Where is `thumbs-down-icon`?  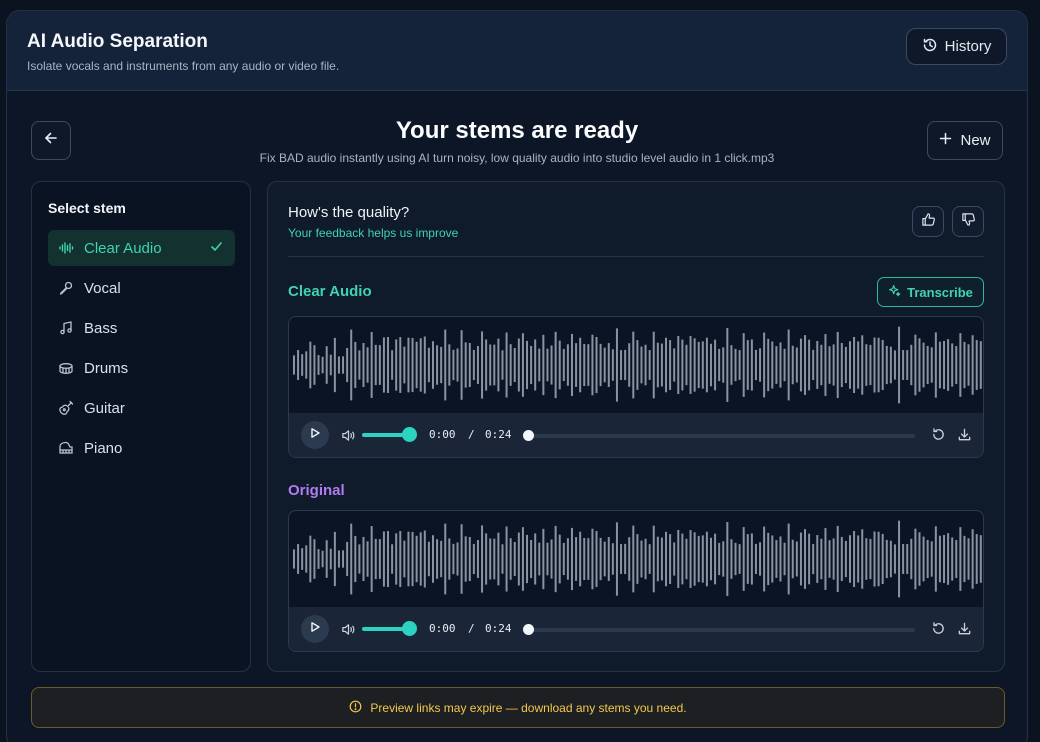
thumbs-down-icon is located at coordinates (968, 222).